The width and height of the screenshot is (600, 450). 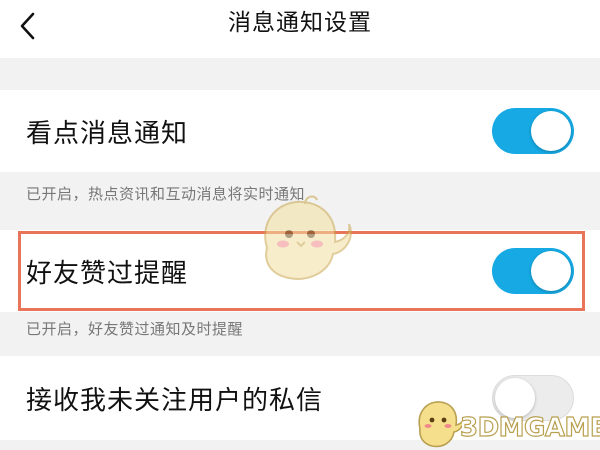 What do you see at coordinates (300, 74) in the screenshot?
I see `section-gap` at bounding box center [300, 74].